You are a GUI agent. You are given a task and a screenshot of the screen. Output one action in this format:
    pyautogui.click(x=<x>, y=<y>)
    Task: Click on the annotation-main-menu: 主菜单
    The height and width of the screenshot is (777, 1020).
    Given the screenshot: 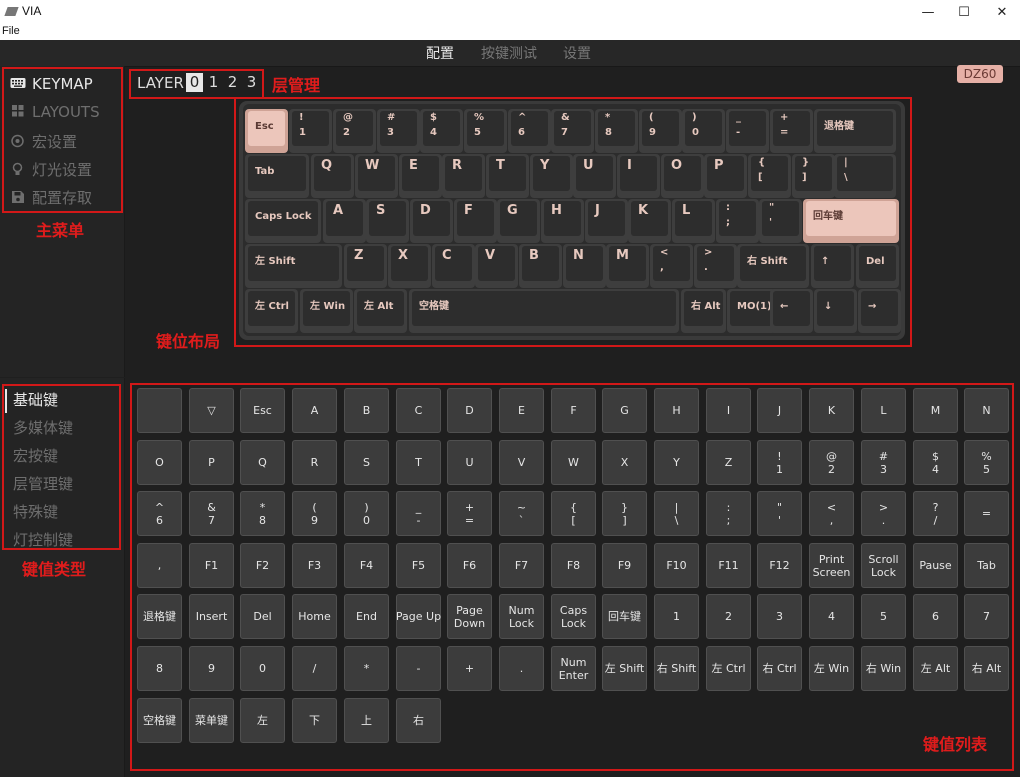 What is the action you would take?
    pyautogui.click(x=60, y=230)
    